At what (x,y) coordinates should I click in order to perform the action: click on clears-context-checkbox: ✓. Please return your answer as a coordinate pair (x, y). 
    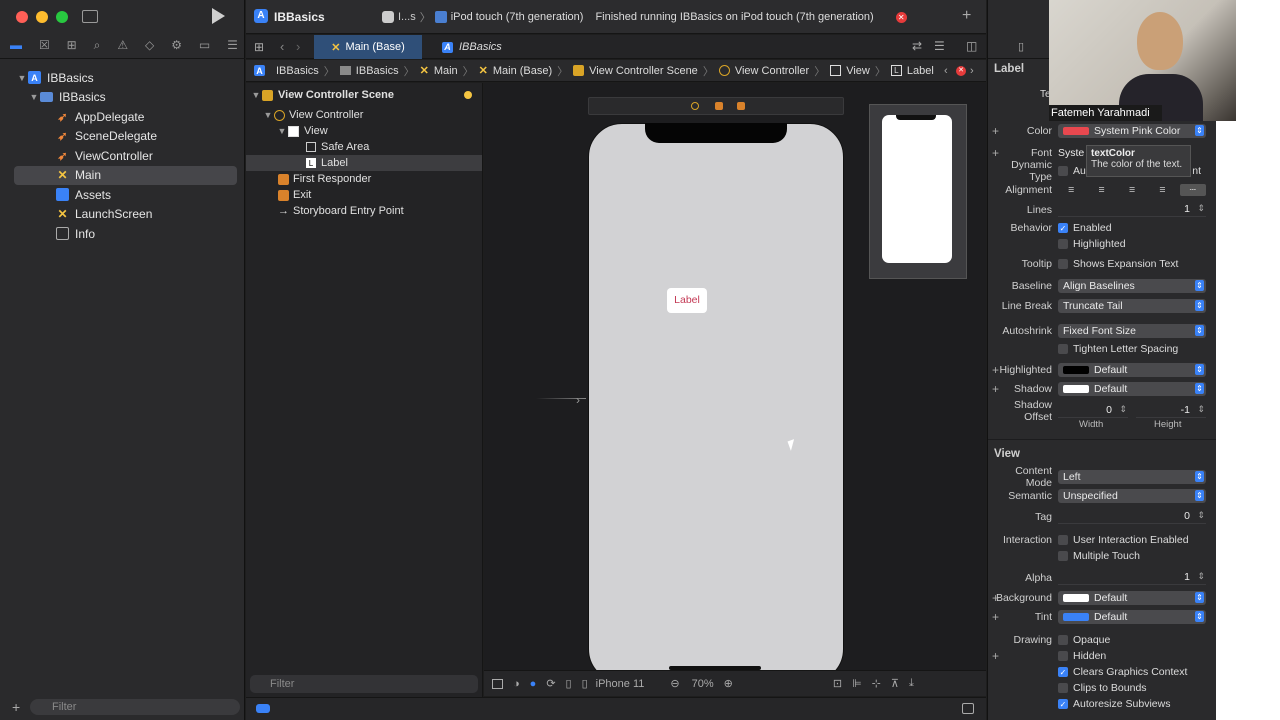
    Looking at the image, I should click on (1063, 672).